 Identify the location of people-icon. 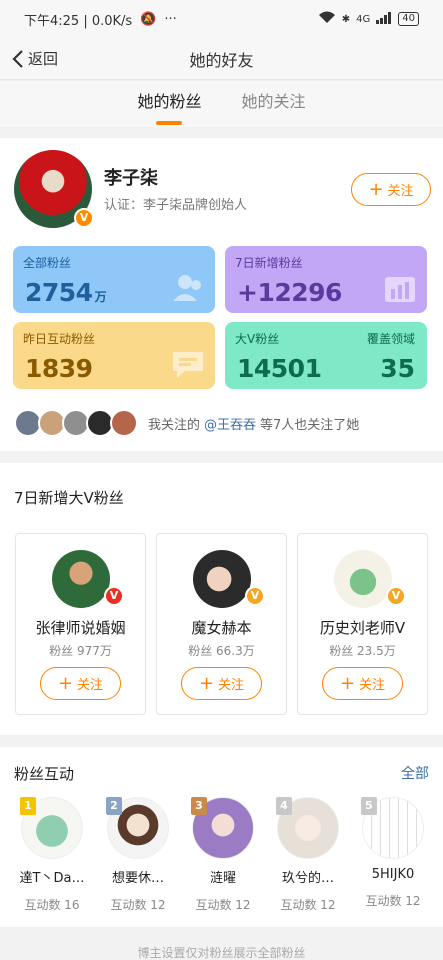
(187, 288).